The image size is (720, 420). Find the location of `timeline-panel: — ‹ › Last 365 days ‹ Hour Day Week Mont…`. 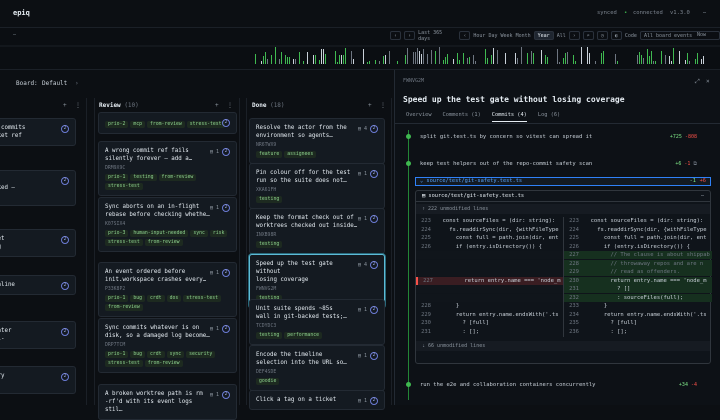

timeline-panel: — ‹ › Last 365 days ‹ Hour Day Week Mont… is located at coordinates (360, 49).